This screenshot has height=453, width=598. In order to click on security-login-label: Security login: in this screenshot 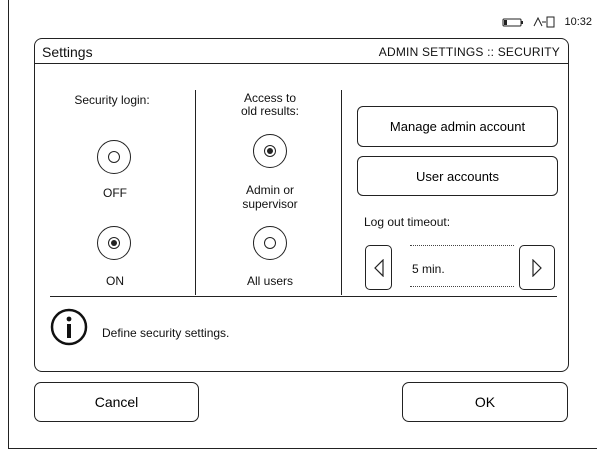, I will do `click(112, 100)`.